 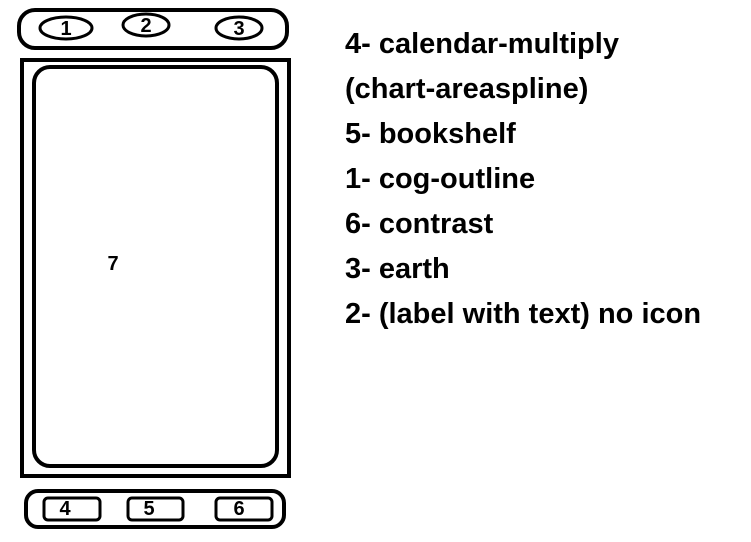 I want to click on top-slot-2: 2, so click(x=146, y=25).